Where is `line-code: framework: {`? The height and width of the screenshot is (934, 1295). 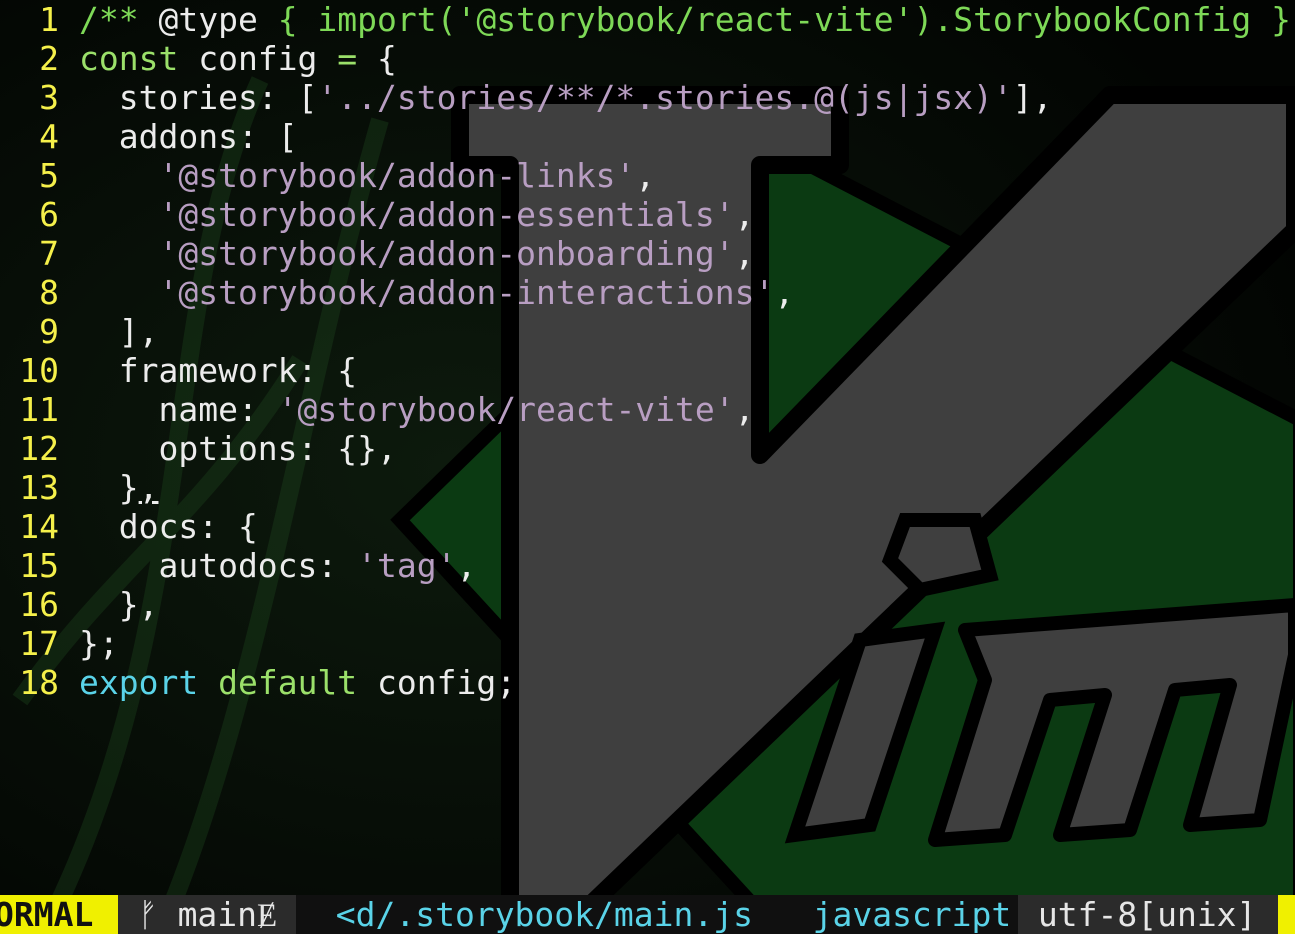 line-code: framework: { is located at coordinates (208, 370).